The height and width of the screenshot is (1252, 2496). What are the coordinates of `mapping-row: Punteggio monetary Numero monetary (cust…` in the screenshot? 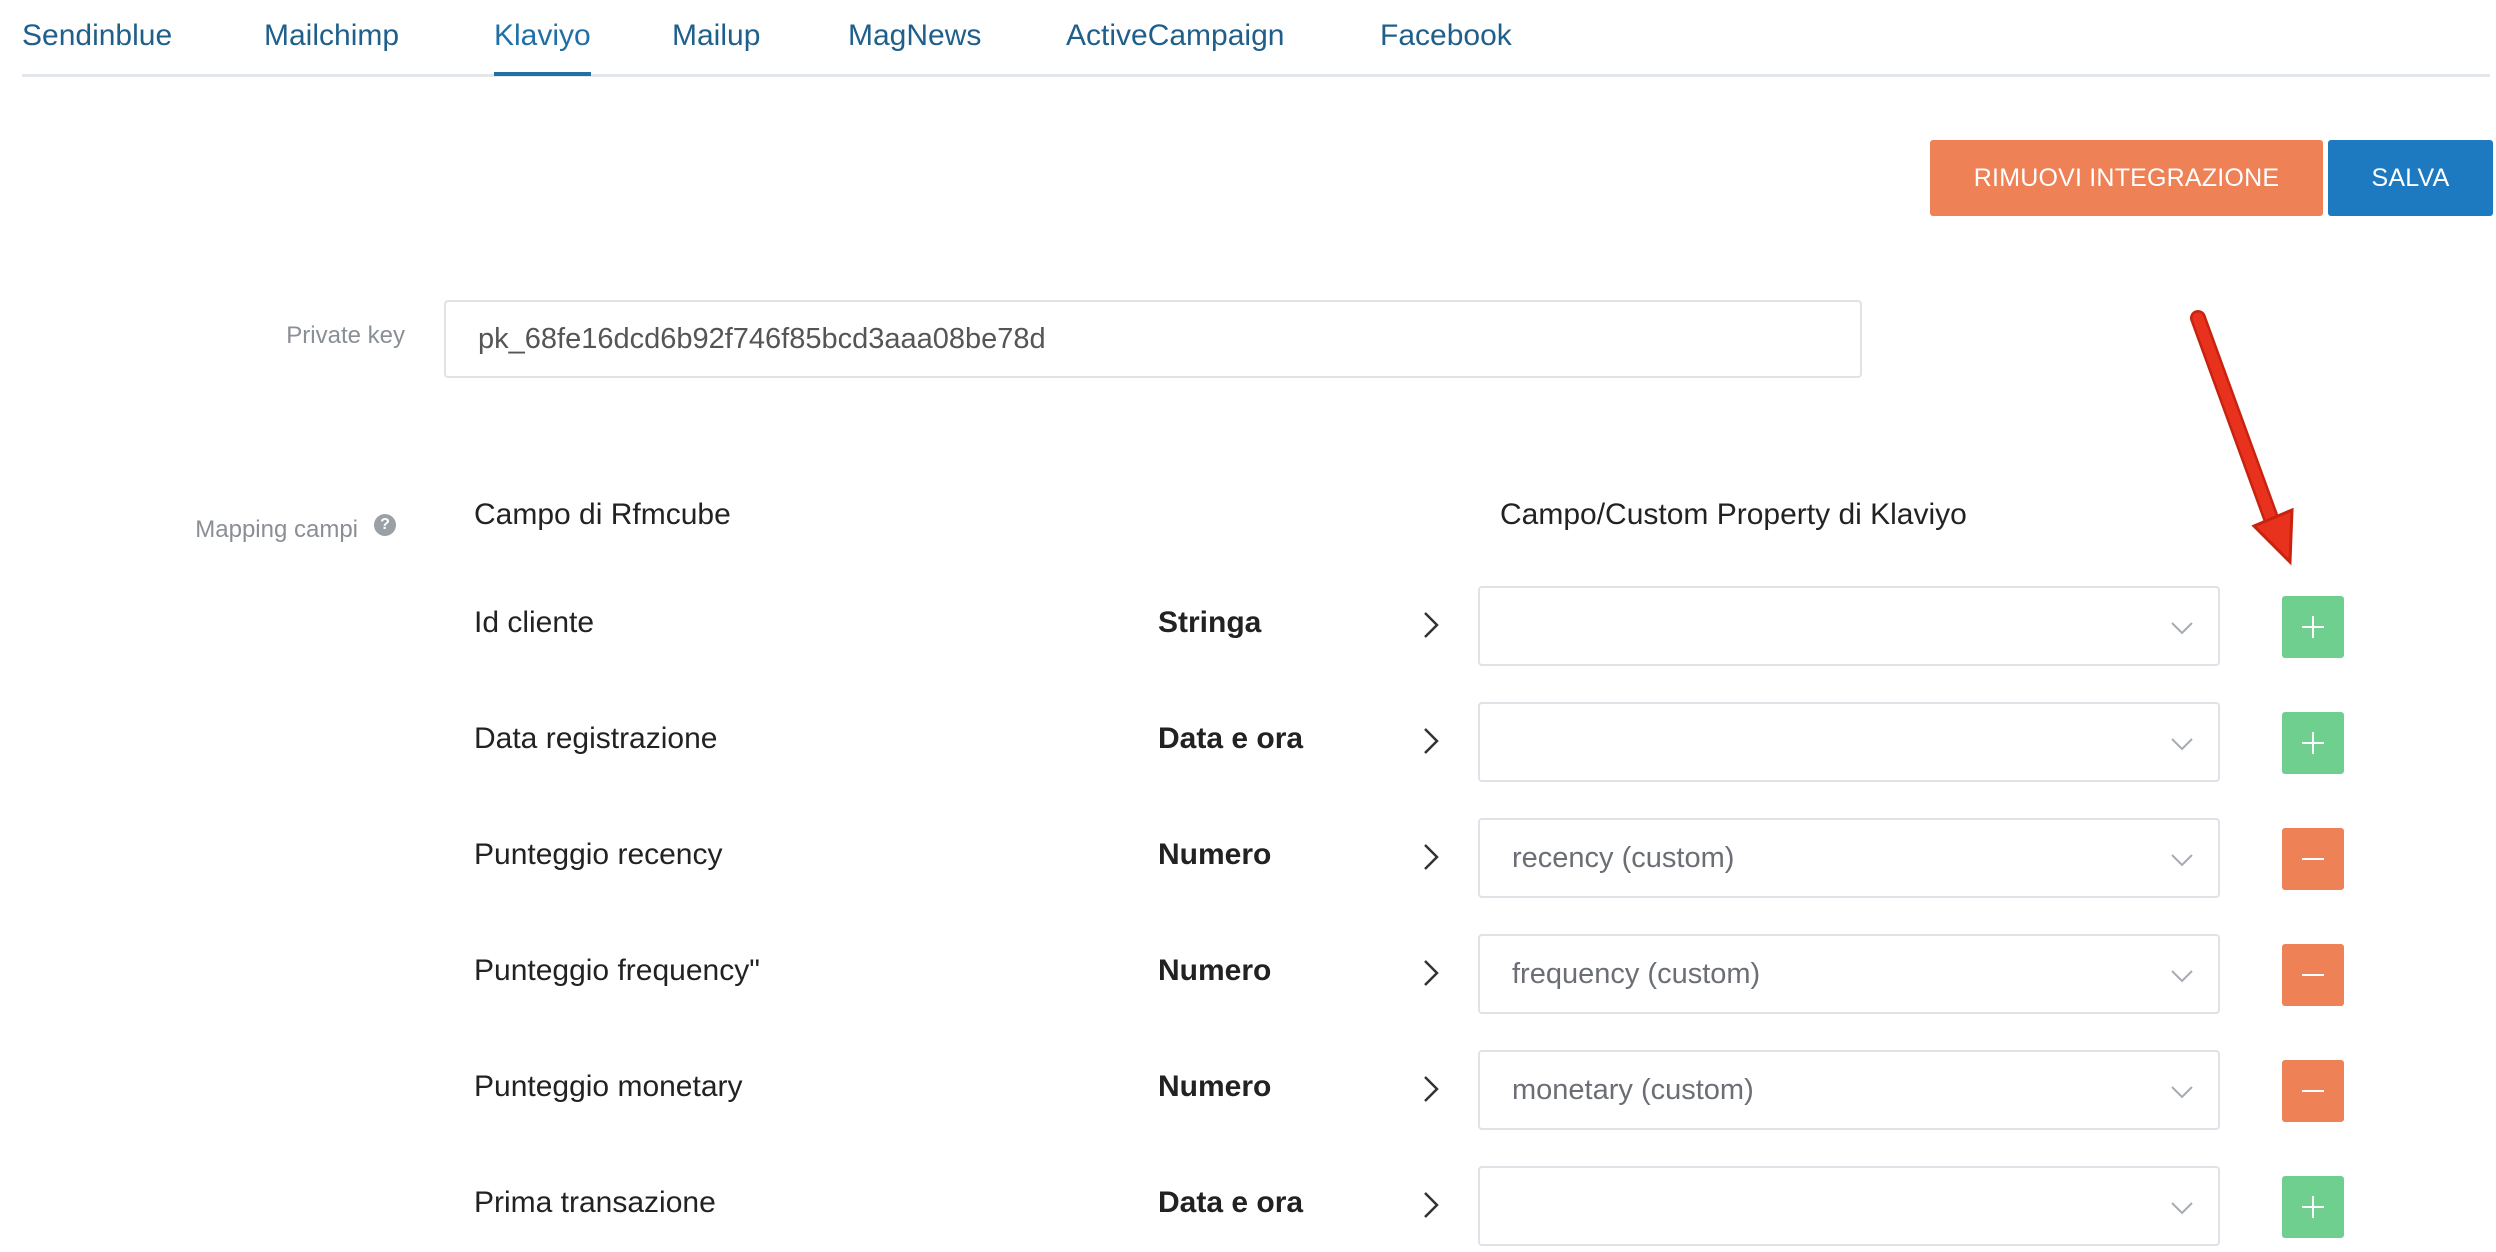 It's located at (1248, 1091).